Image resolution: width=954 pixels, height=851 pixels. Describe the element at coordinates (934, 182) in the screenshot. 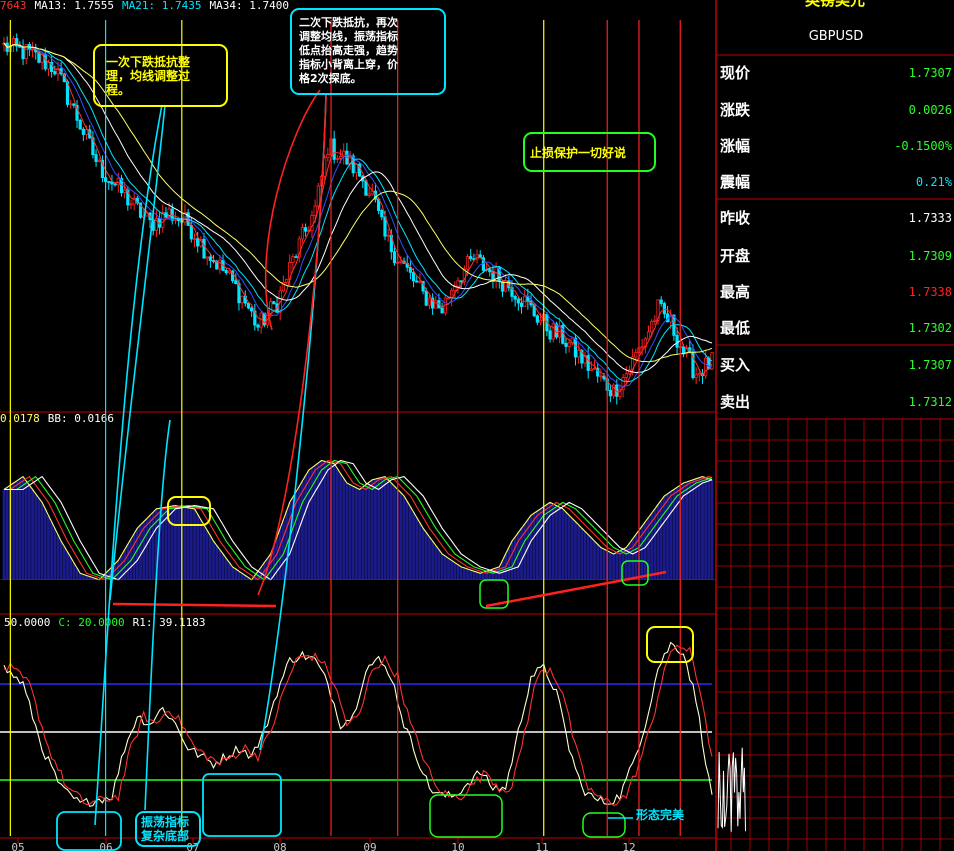

I see `quote-value: 0.21%` at that location.